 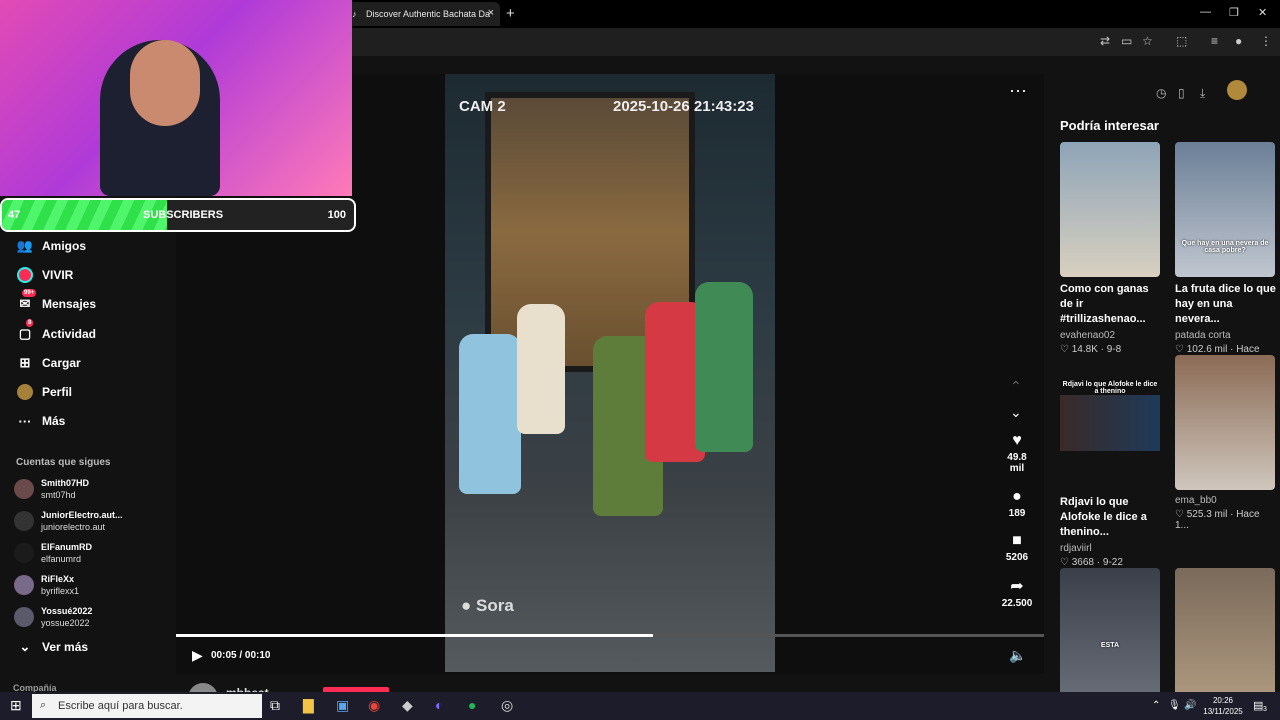 I want to click on comment-button: ● 189, so click(x=1017, y=503).